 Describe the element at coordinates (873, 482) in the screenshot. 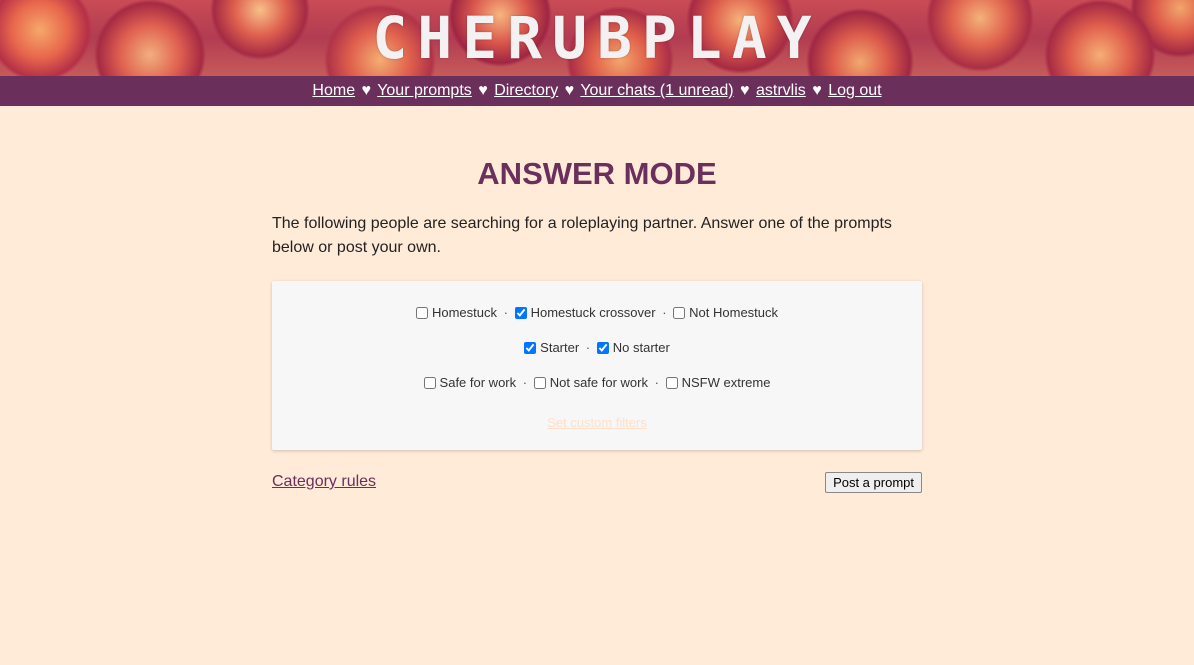

I see `post-prompt-button: Post a prompt` at that location.